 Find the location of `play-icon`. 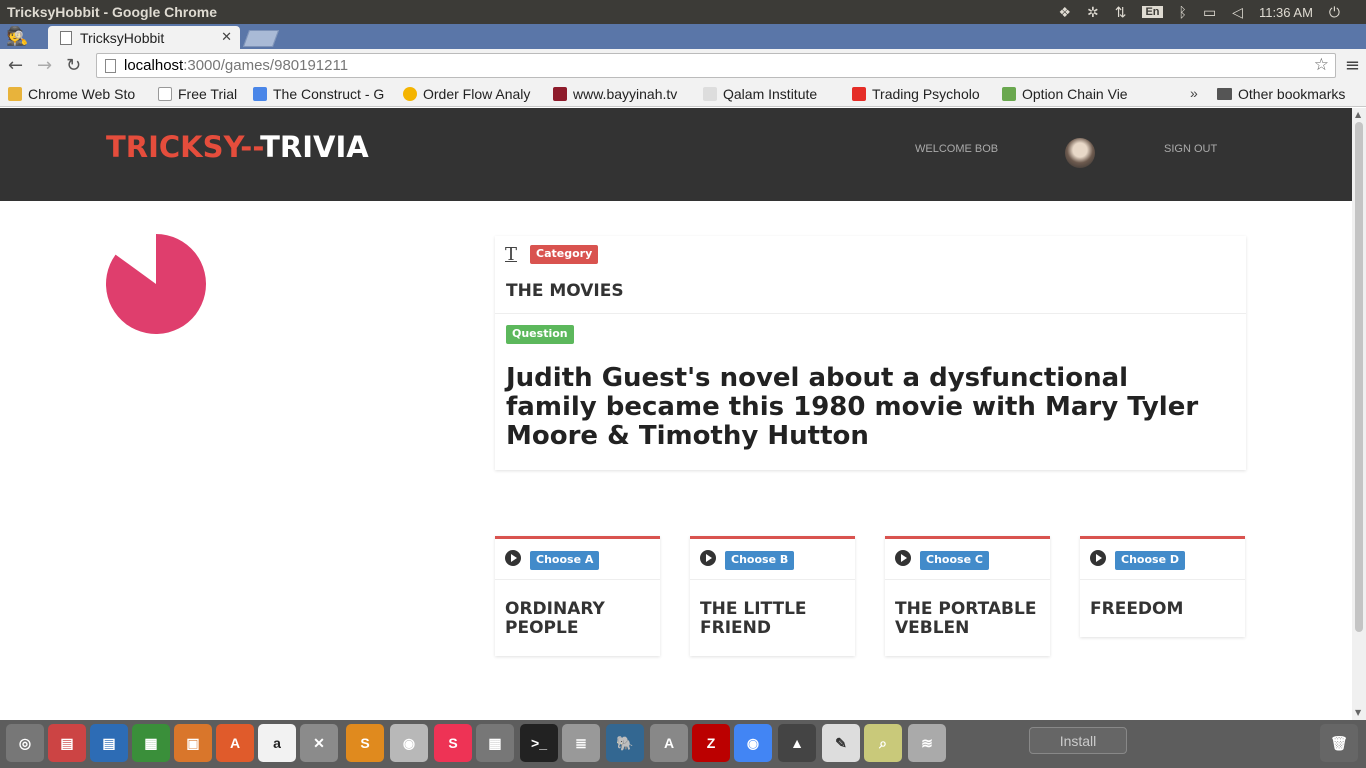

play-icon is located at coordinates (513, 558).